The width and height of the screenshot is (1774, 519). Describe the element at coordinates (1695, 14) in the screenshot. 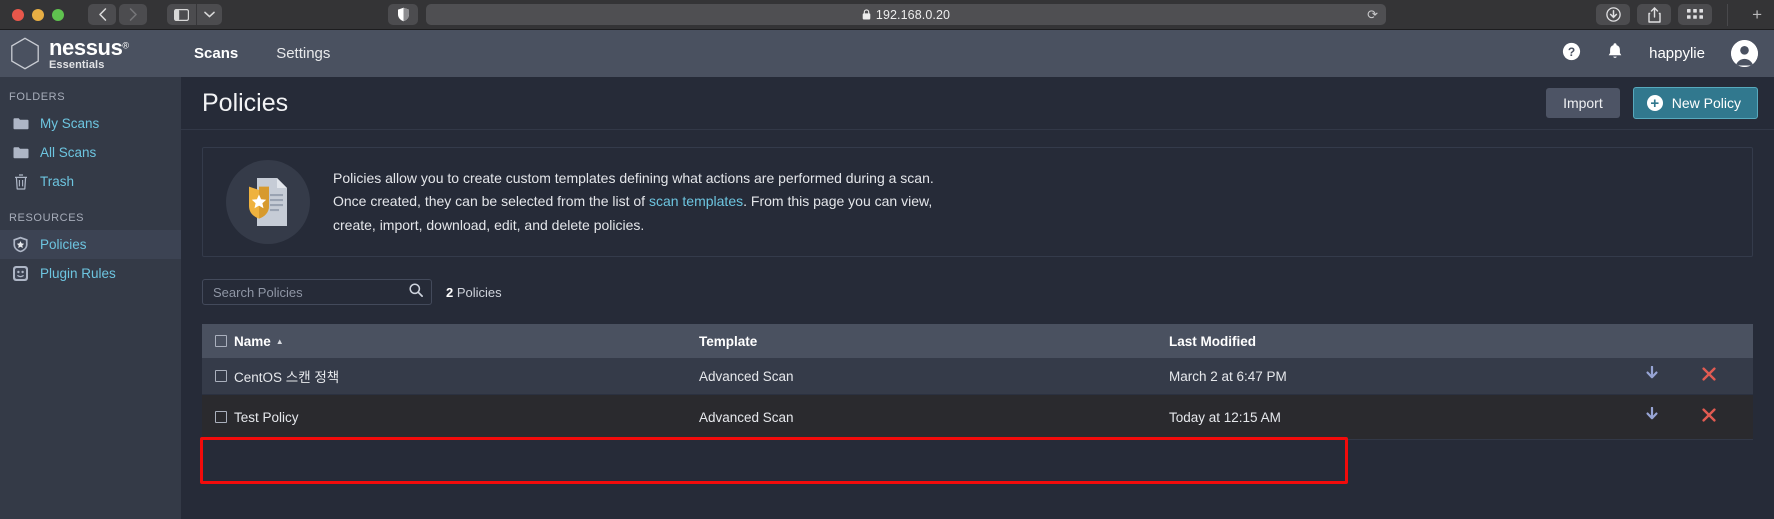

I see `tab-overview-icon` at that location.